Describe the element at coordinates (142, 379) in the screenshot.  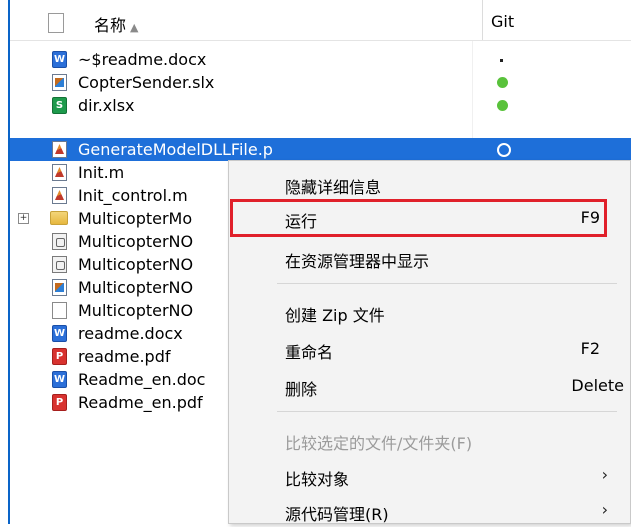
I see `file-name: Readme_en.doc` at that location.